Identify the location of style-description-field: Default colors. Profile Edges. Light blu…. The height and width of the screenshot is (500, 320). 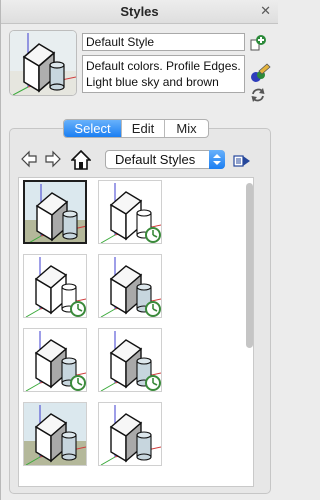
(163, 74).